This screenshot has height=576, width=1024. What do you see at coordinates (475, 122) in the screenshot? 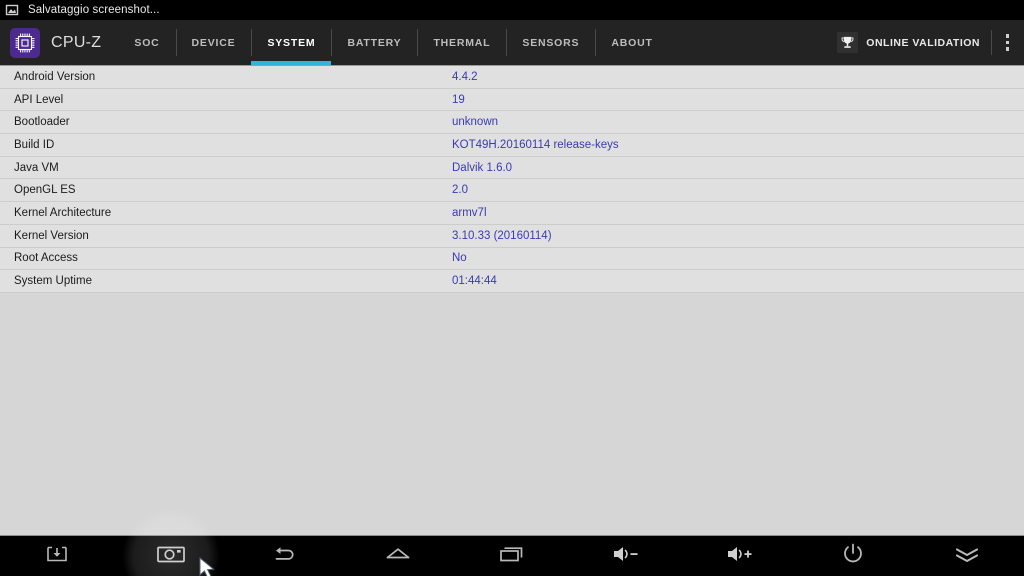
I see `row-value: unknown` at bounding box center [475, 122].